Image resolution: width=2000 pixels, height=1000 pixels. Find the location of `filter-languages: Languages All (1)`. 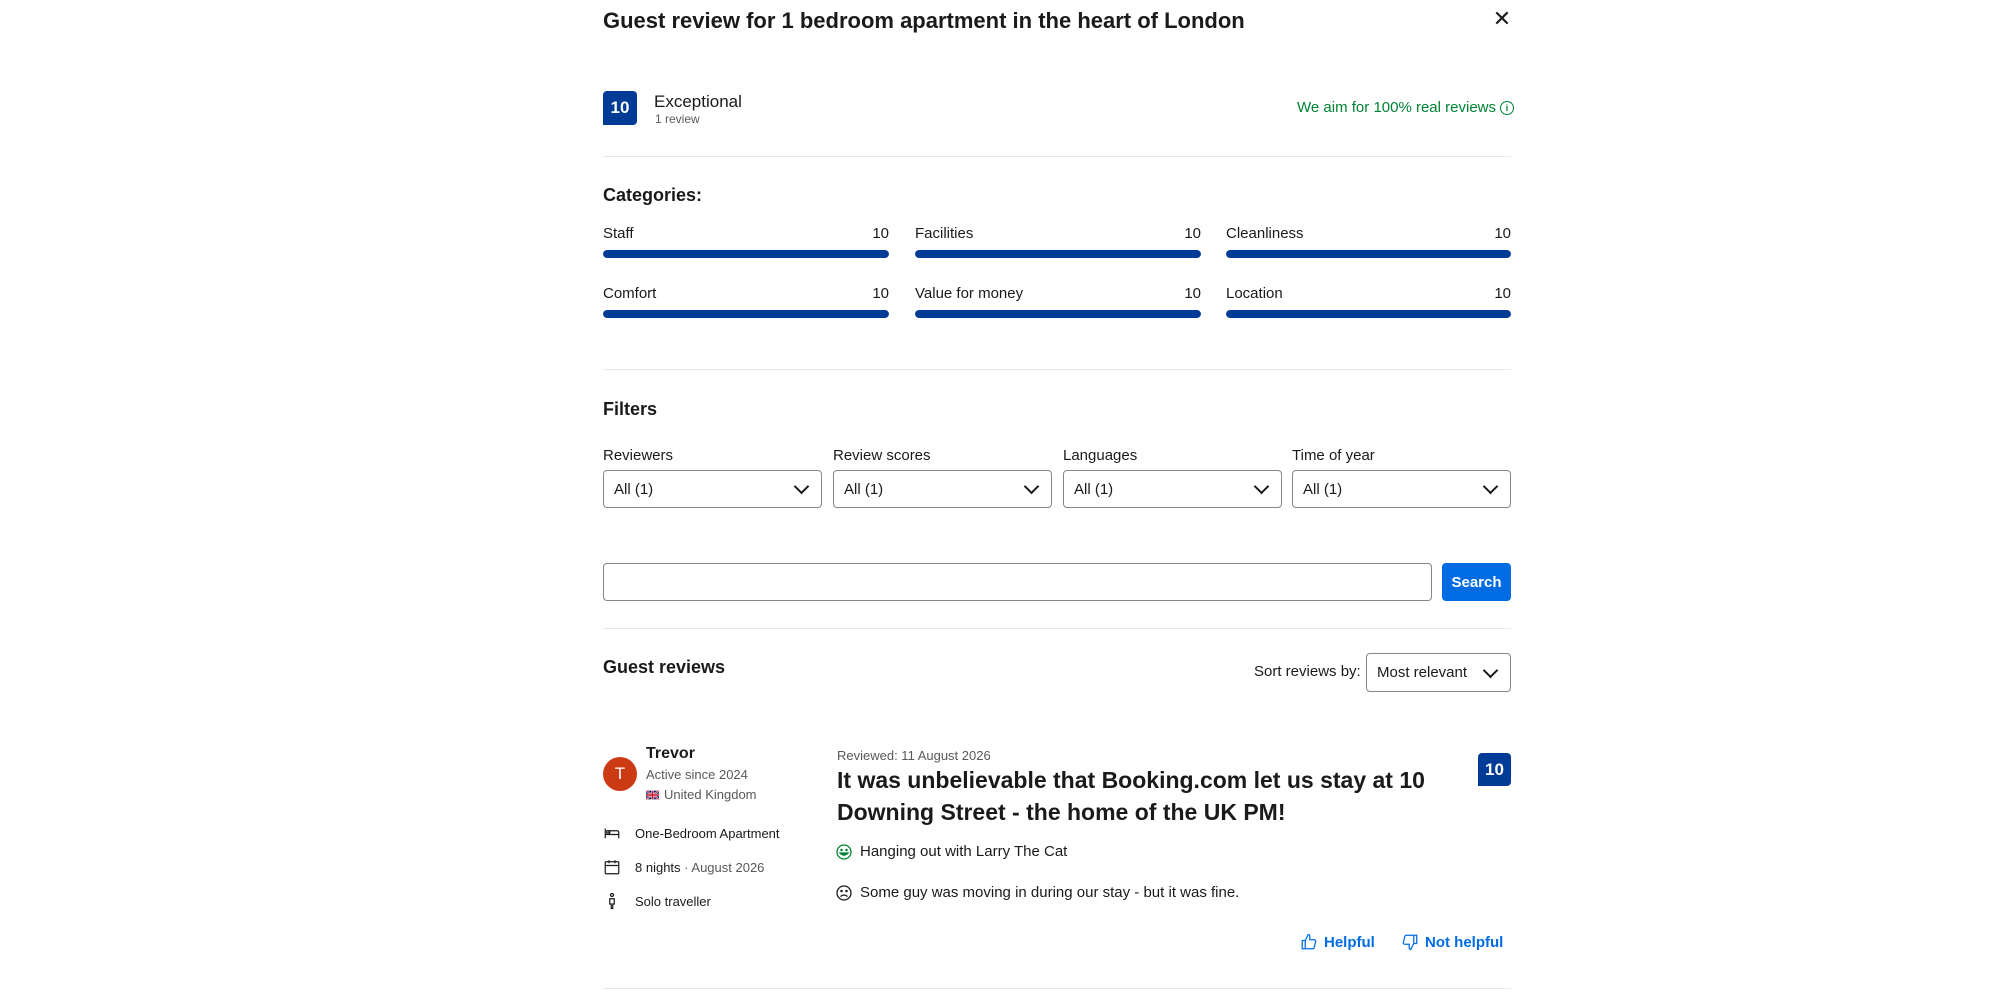

filter-languages: Languages All (1) is located at coordinates (1172, 477).